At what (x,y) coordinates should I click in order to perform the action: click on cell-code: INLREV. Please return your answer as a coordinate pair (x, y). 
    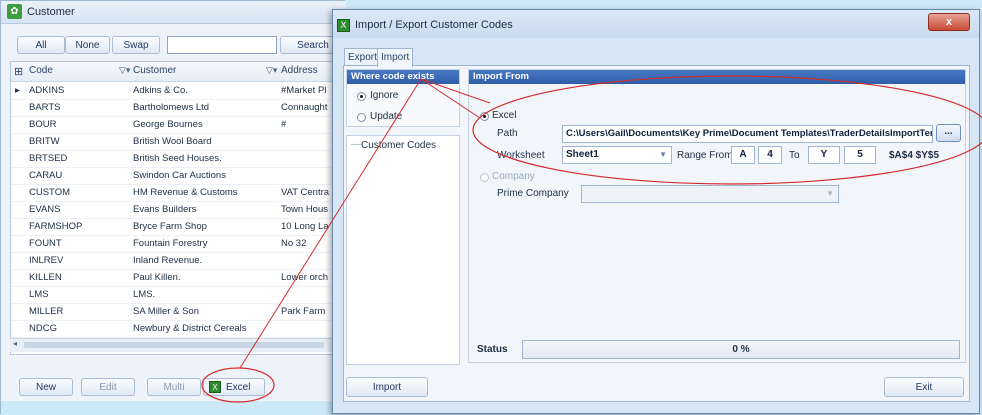
    Looking at the image, I should click on (46, 260).